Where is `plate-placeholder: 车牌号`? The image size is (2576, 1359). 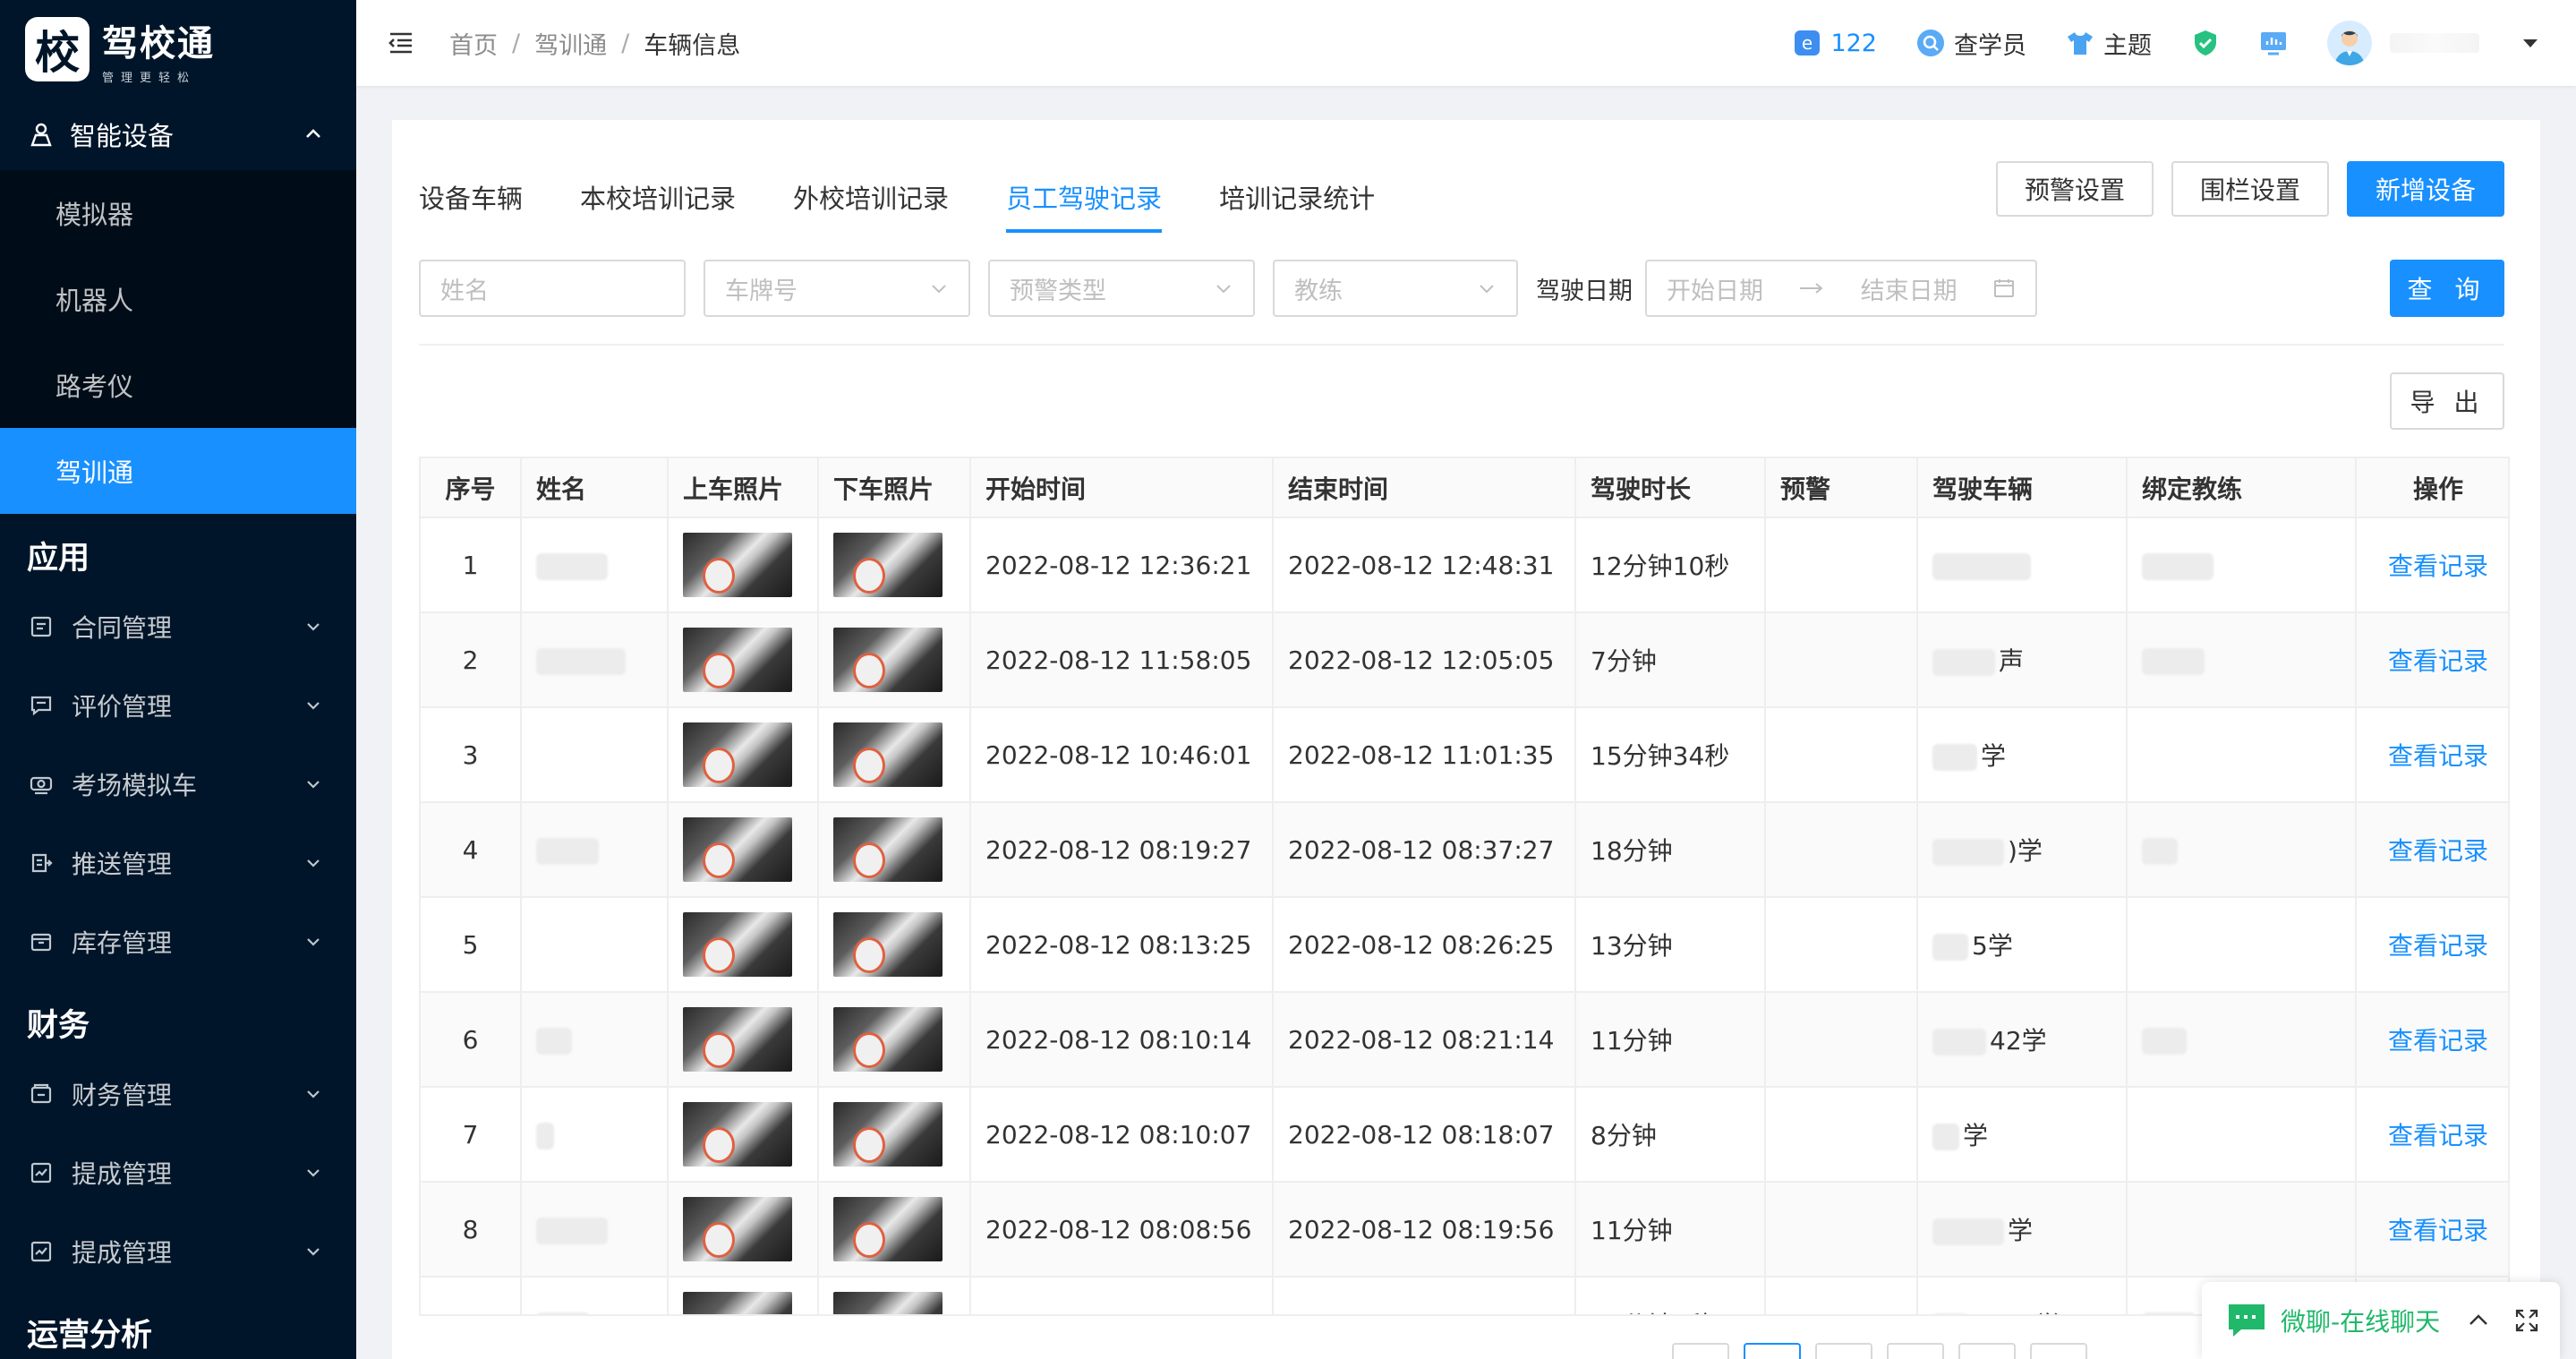 plate-placeholder: 车牌号 is located at coordinates (761, 291).